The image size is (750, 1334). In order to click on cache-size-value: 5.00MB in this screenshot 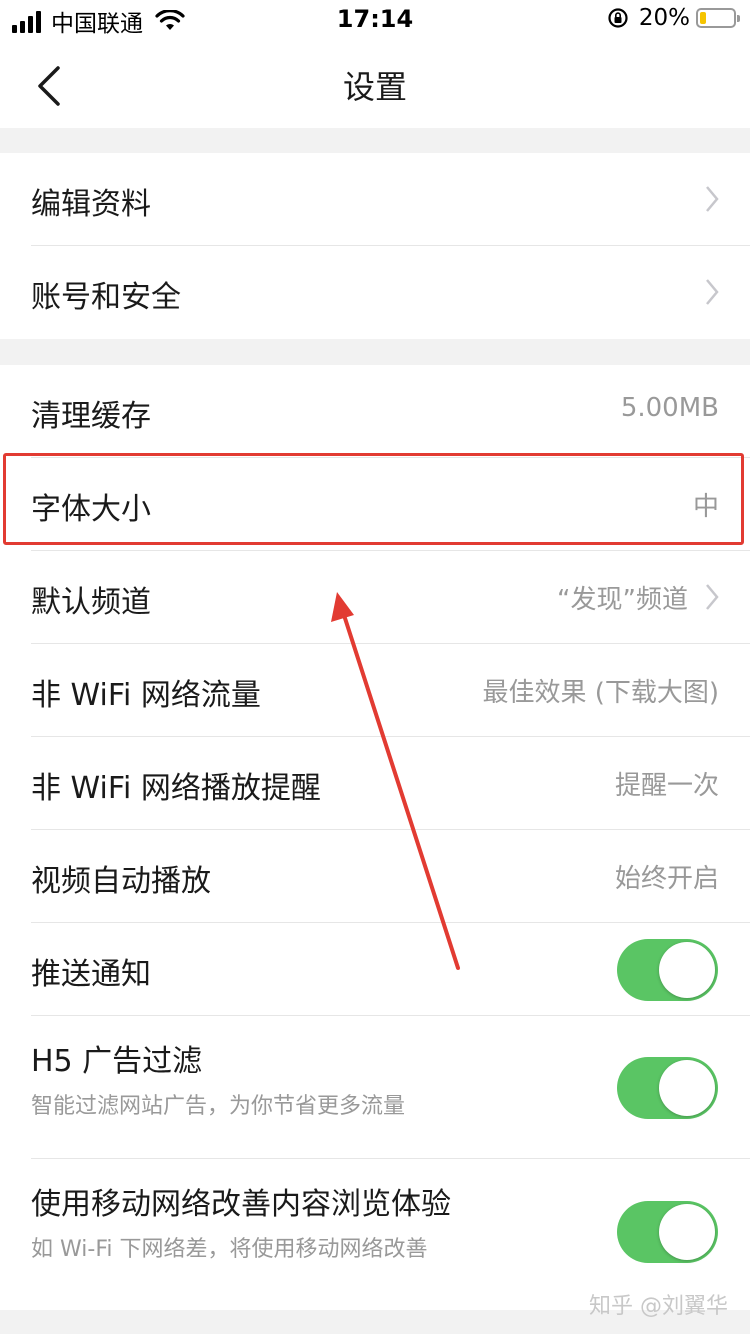, I will do `click(669, 408)`.